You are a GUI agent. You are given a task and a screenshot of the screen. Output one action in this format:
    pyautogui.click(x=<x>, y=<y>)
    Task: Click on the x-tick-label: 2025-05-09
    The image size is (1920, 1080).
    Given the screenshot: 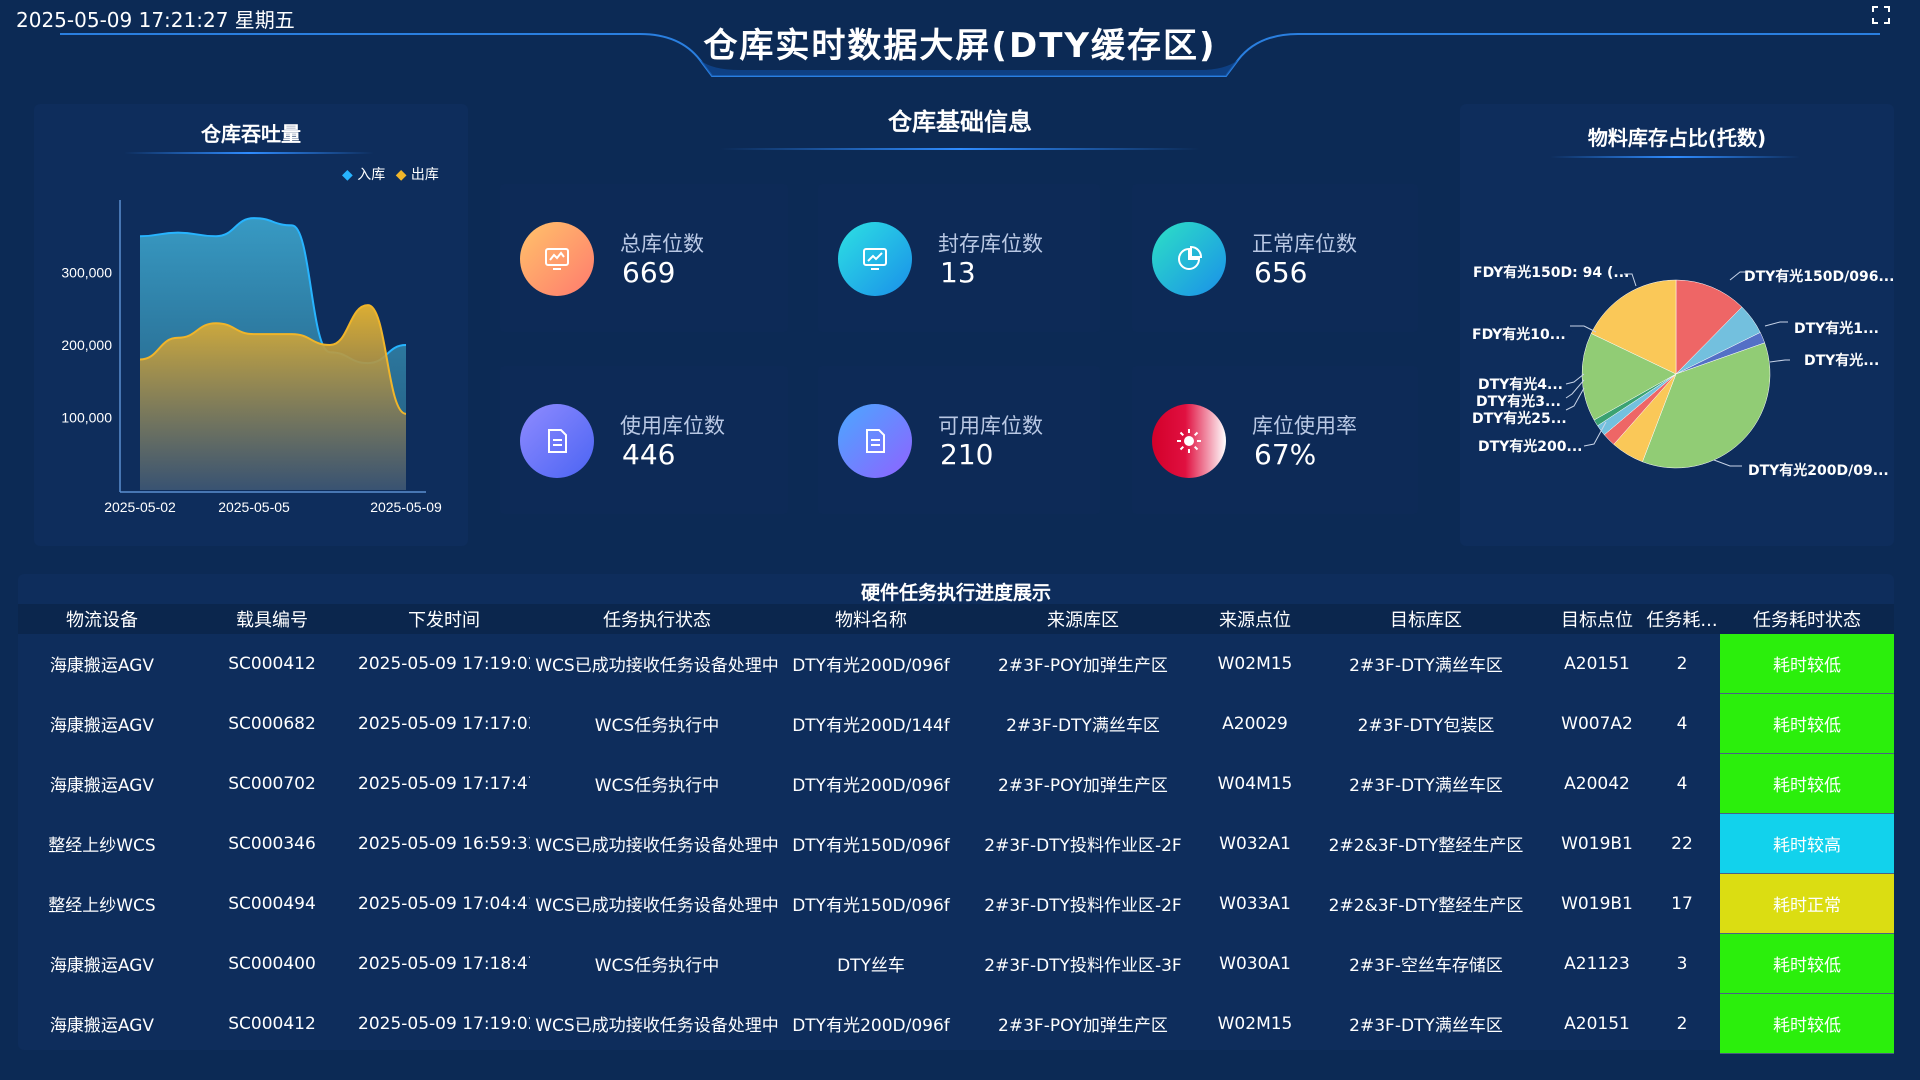 What is the action you would take?
    pyautogui.click(x=406, y=507)
    